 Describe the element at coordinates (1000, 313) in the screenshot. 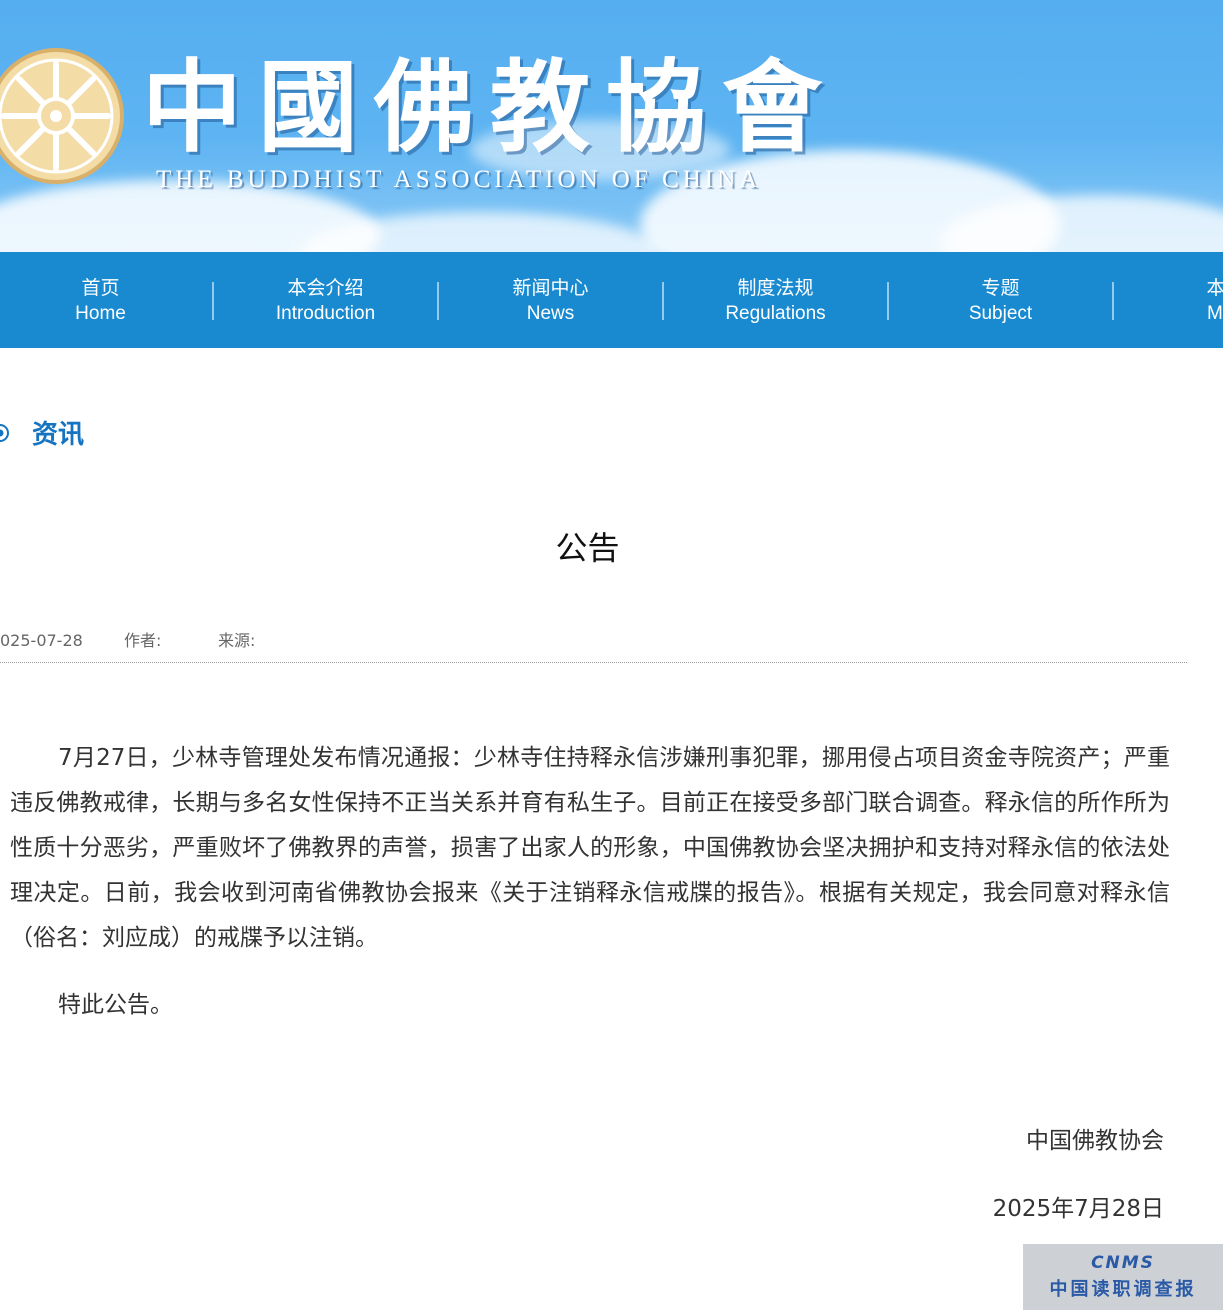

I see `nav-label-en: Subject` at that location.